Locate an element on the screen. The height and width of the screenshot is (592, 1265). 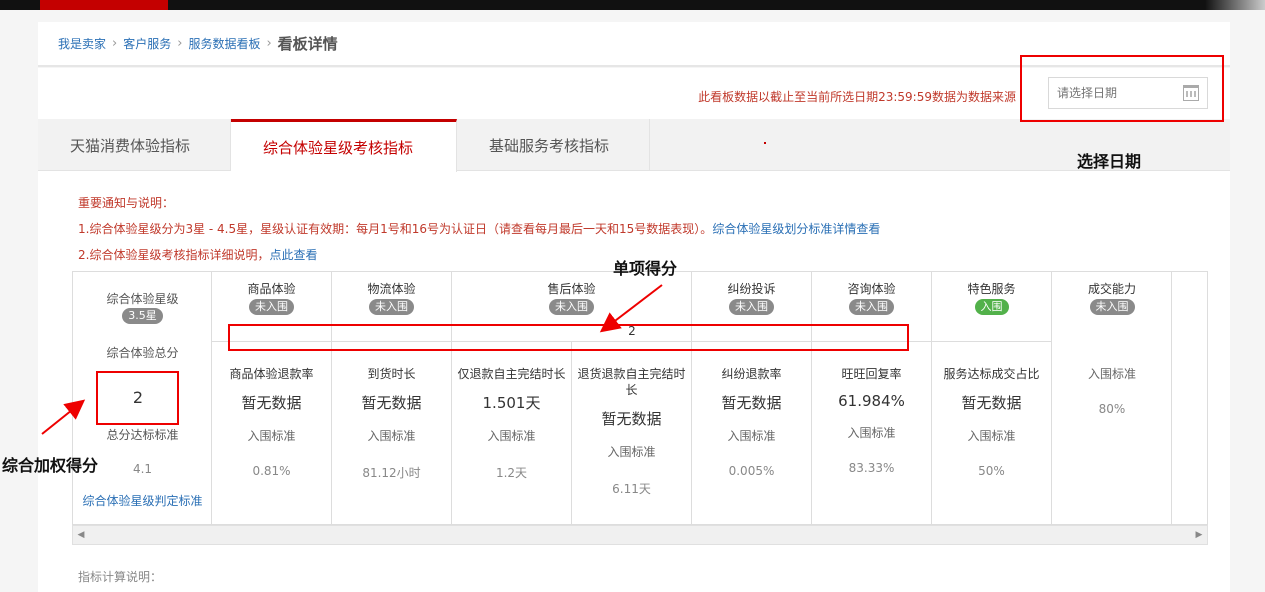
metric-title: 服务达标成交占比 is located at coordinates (991, 374).